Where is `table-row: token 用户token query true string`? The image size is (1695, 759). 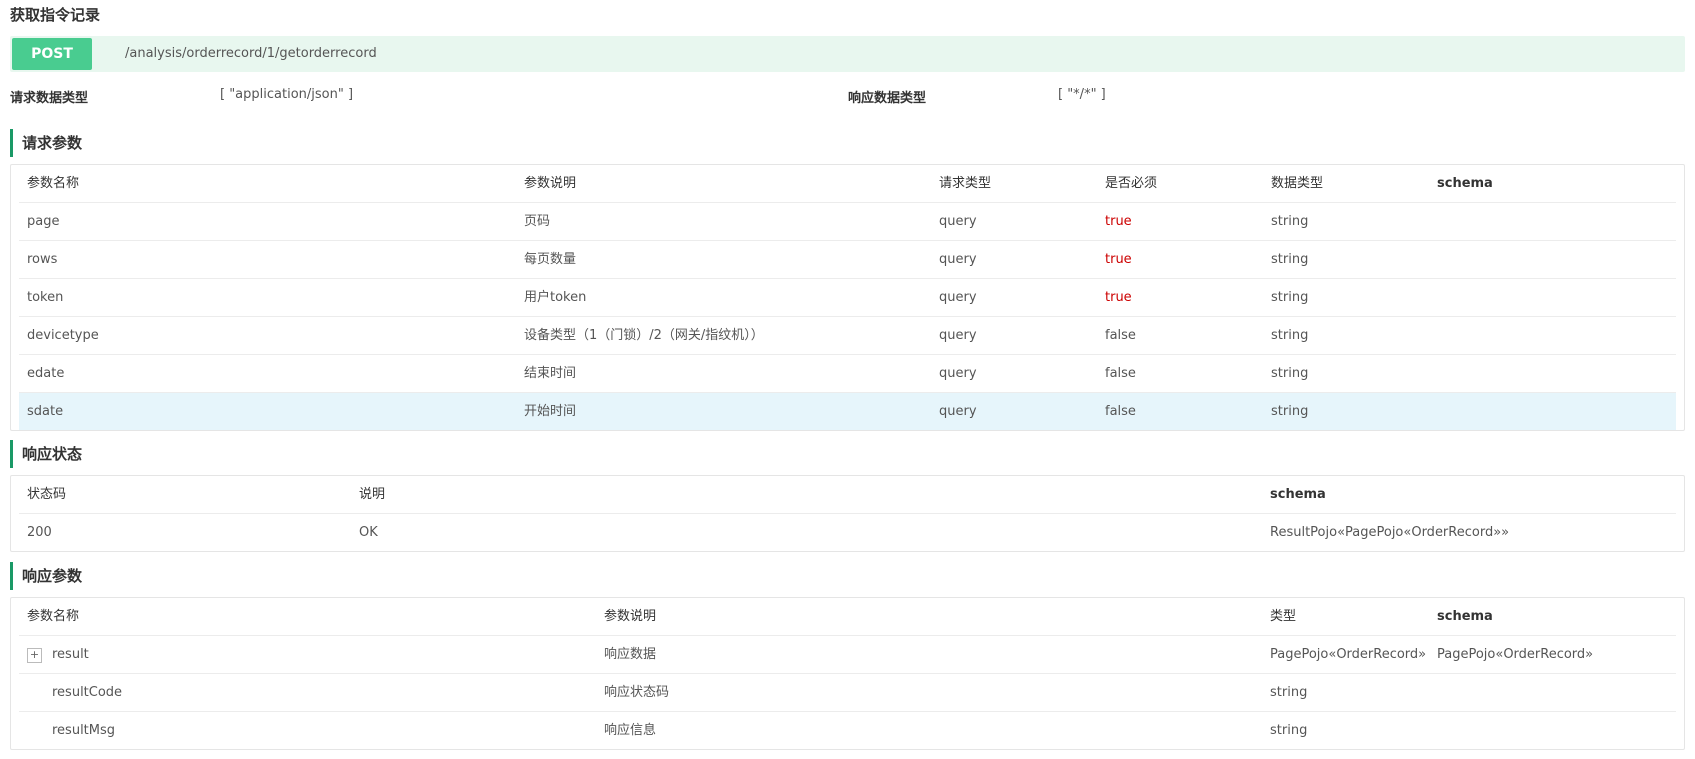 table-row: token 用户token query true string is located at coordinates (847, 298).